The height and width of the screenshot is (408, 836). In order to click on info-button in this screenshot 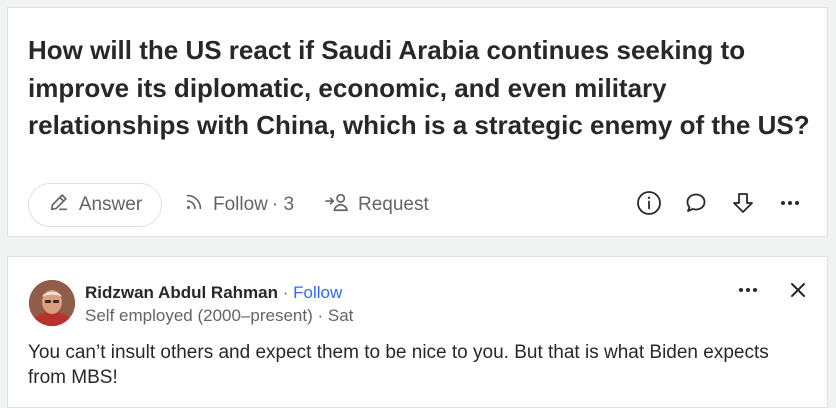, I will do `click(649, 205)`.